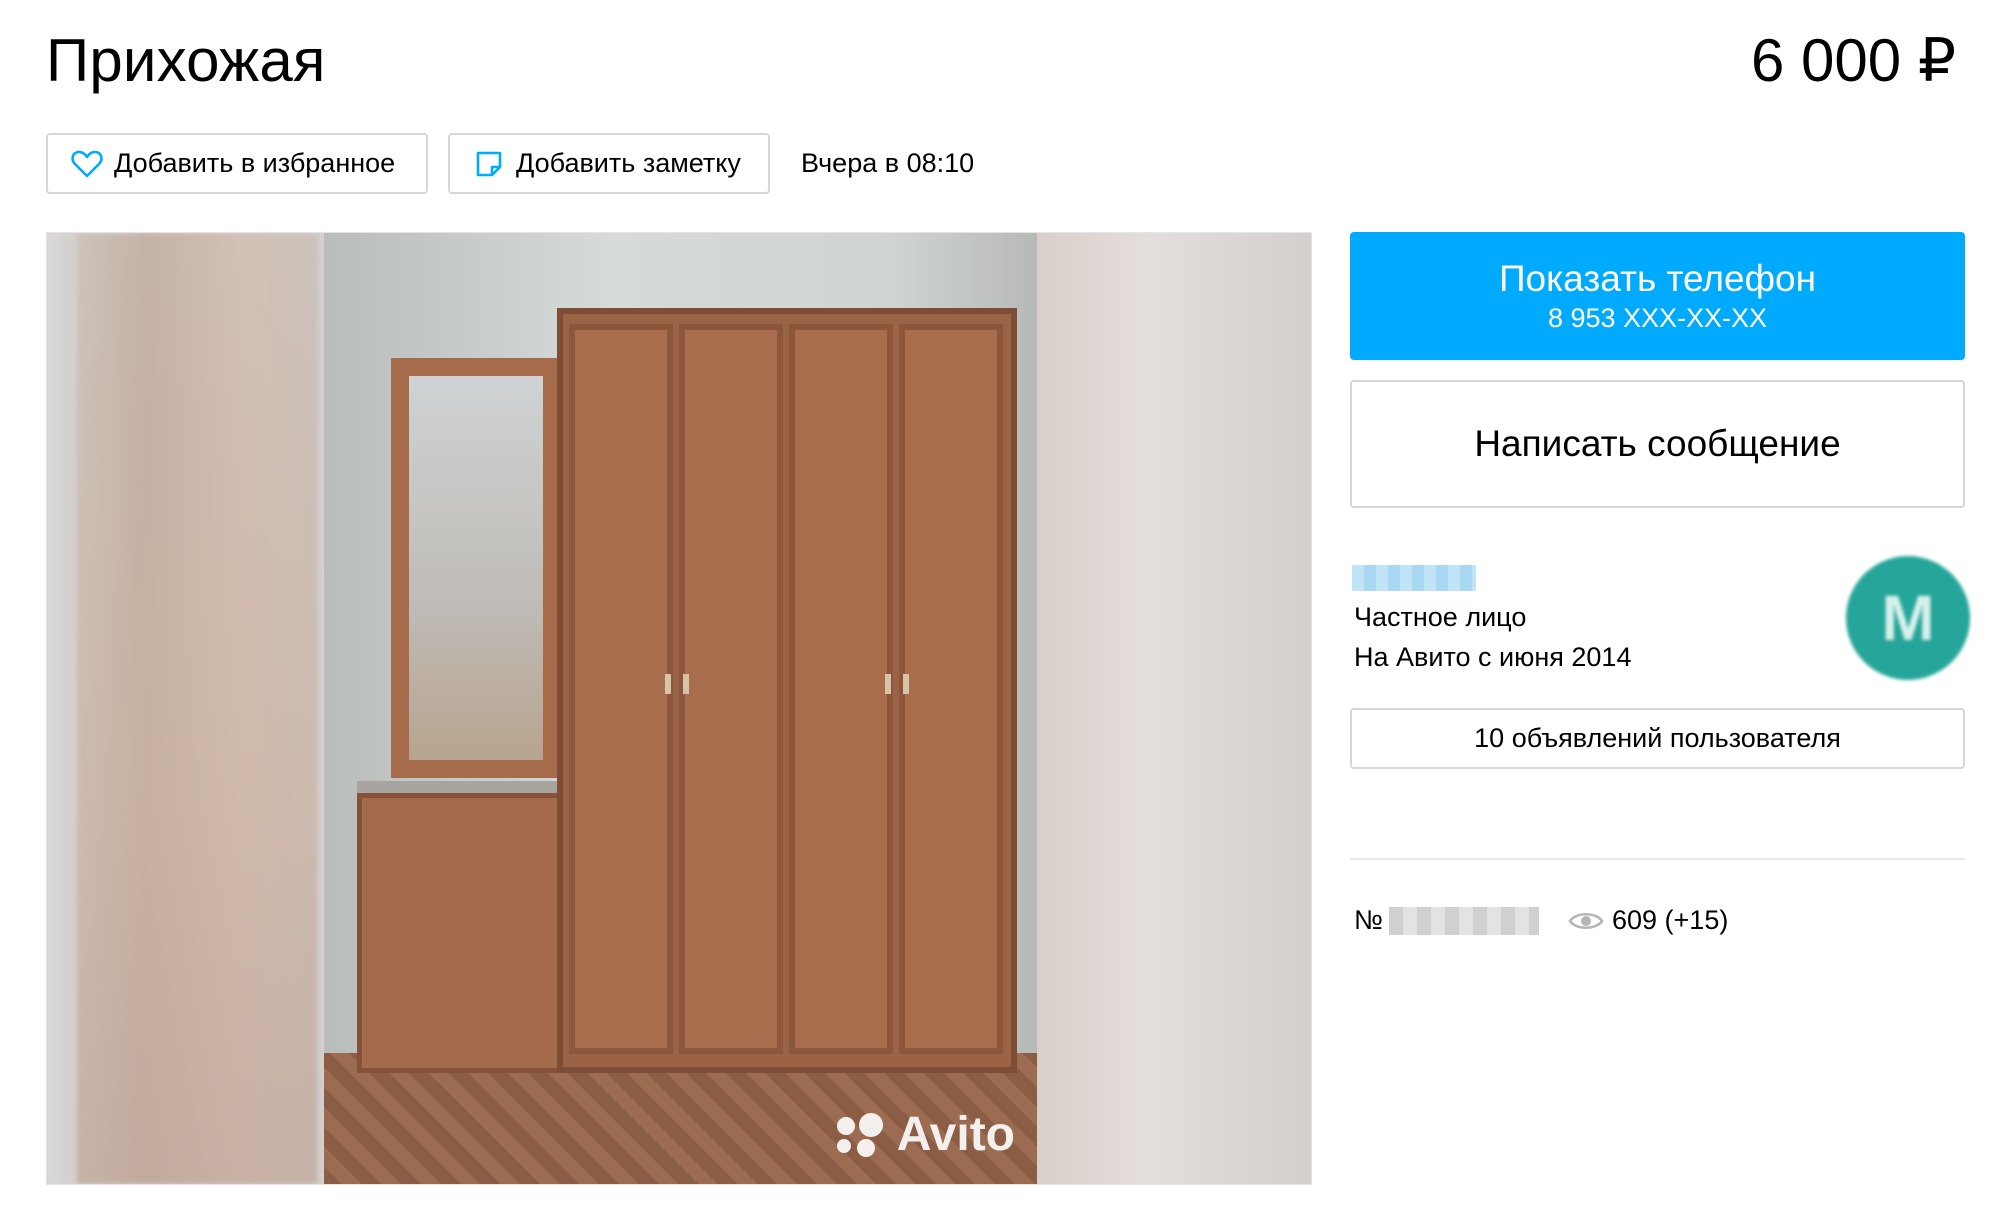 The height and width of the screenshot is (1214, 2000). What do you see at coordinates (87, 164) in the screenshot?
I see `heart-icon` at bounding box center [87, 164].